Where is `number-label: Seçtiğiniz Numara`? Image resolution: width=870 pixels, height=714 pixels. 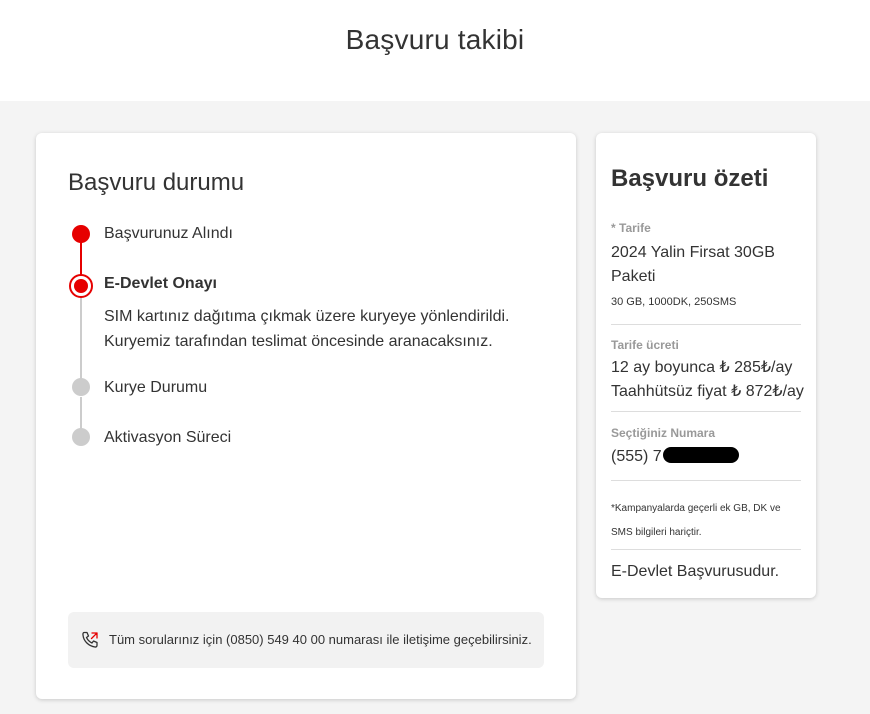
number-label: Seçtiğiniz Numara is located at coordinates (663, 433).